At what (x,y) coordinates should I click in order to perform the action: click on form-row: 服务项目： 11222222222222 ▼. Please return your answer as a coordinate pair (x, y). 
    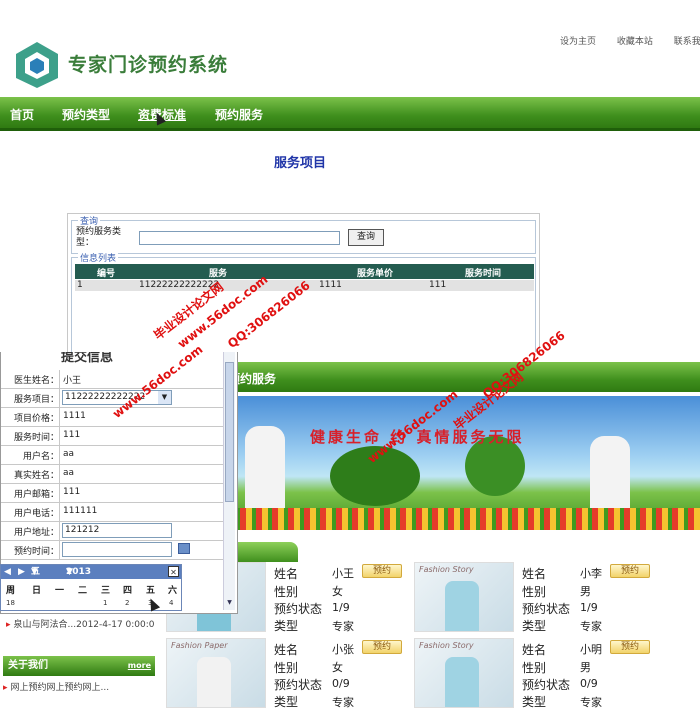
    Looking at the image, I should click on (112, 398).